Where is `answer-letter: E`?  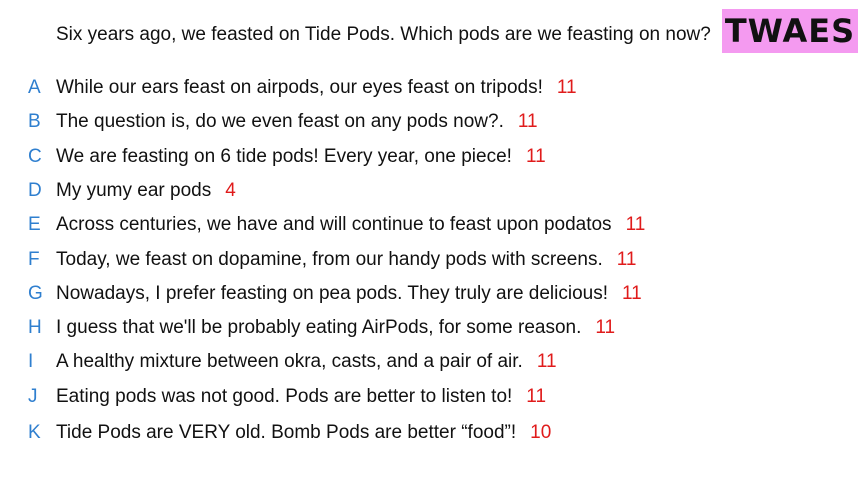
answer-letter: E is located at coordinates (34, 224).